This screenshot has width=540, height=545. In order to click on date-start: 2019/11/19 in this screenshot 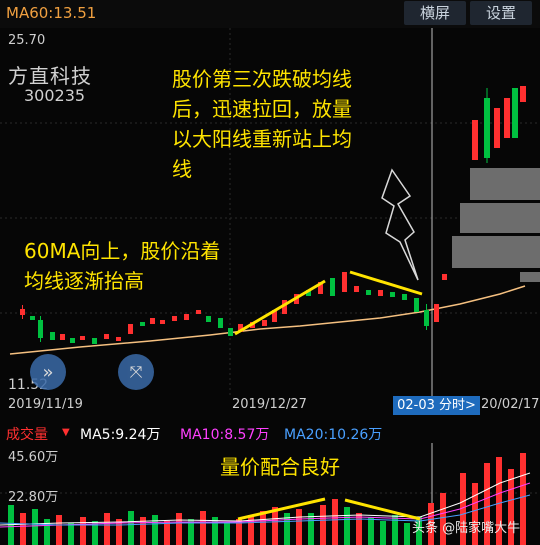, I will do `click(45, 404)`.